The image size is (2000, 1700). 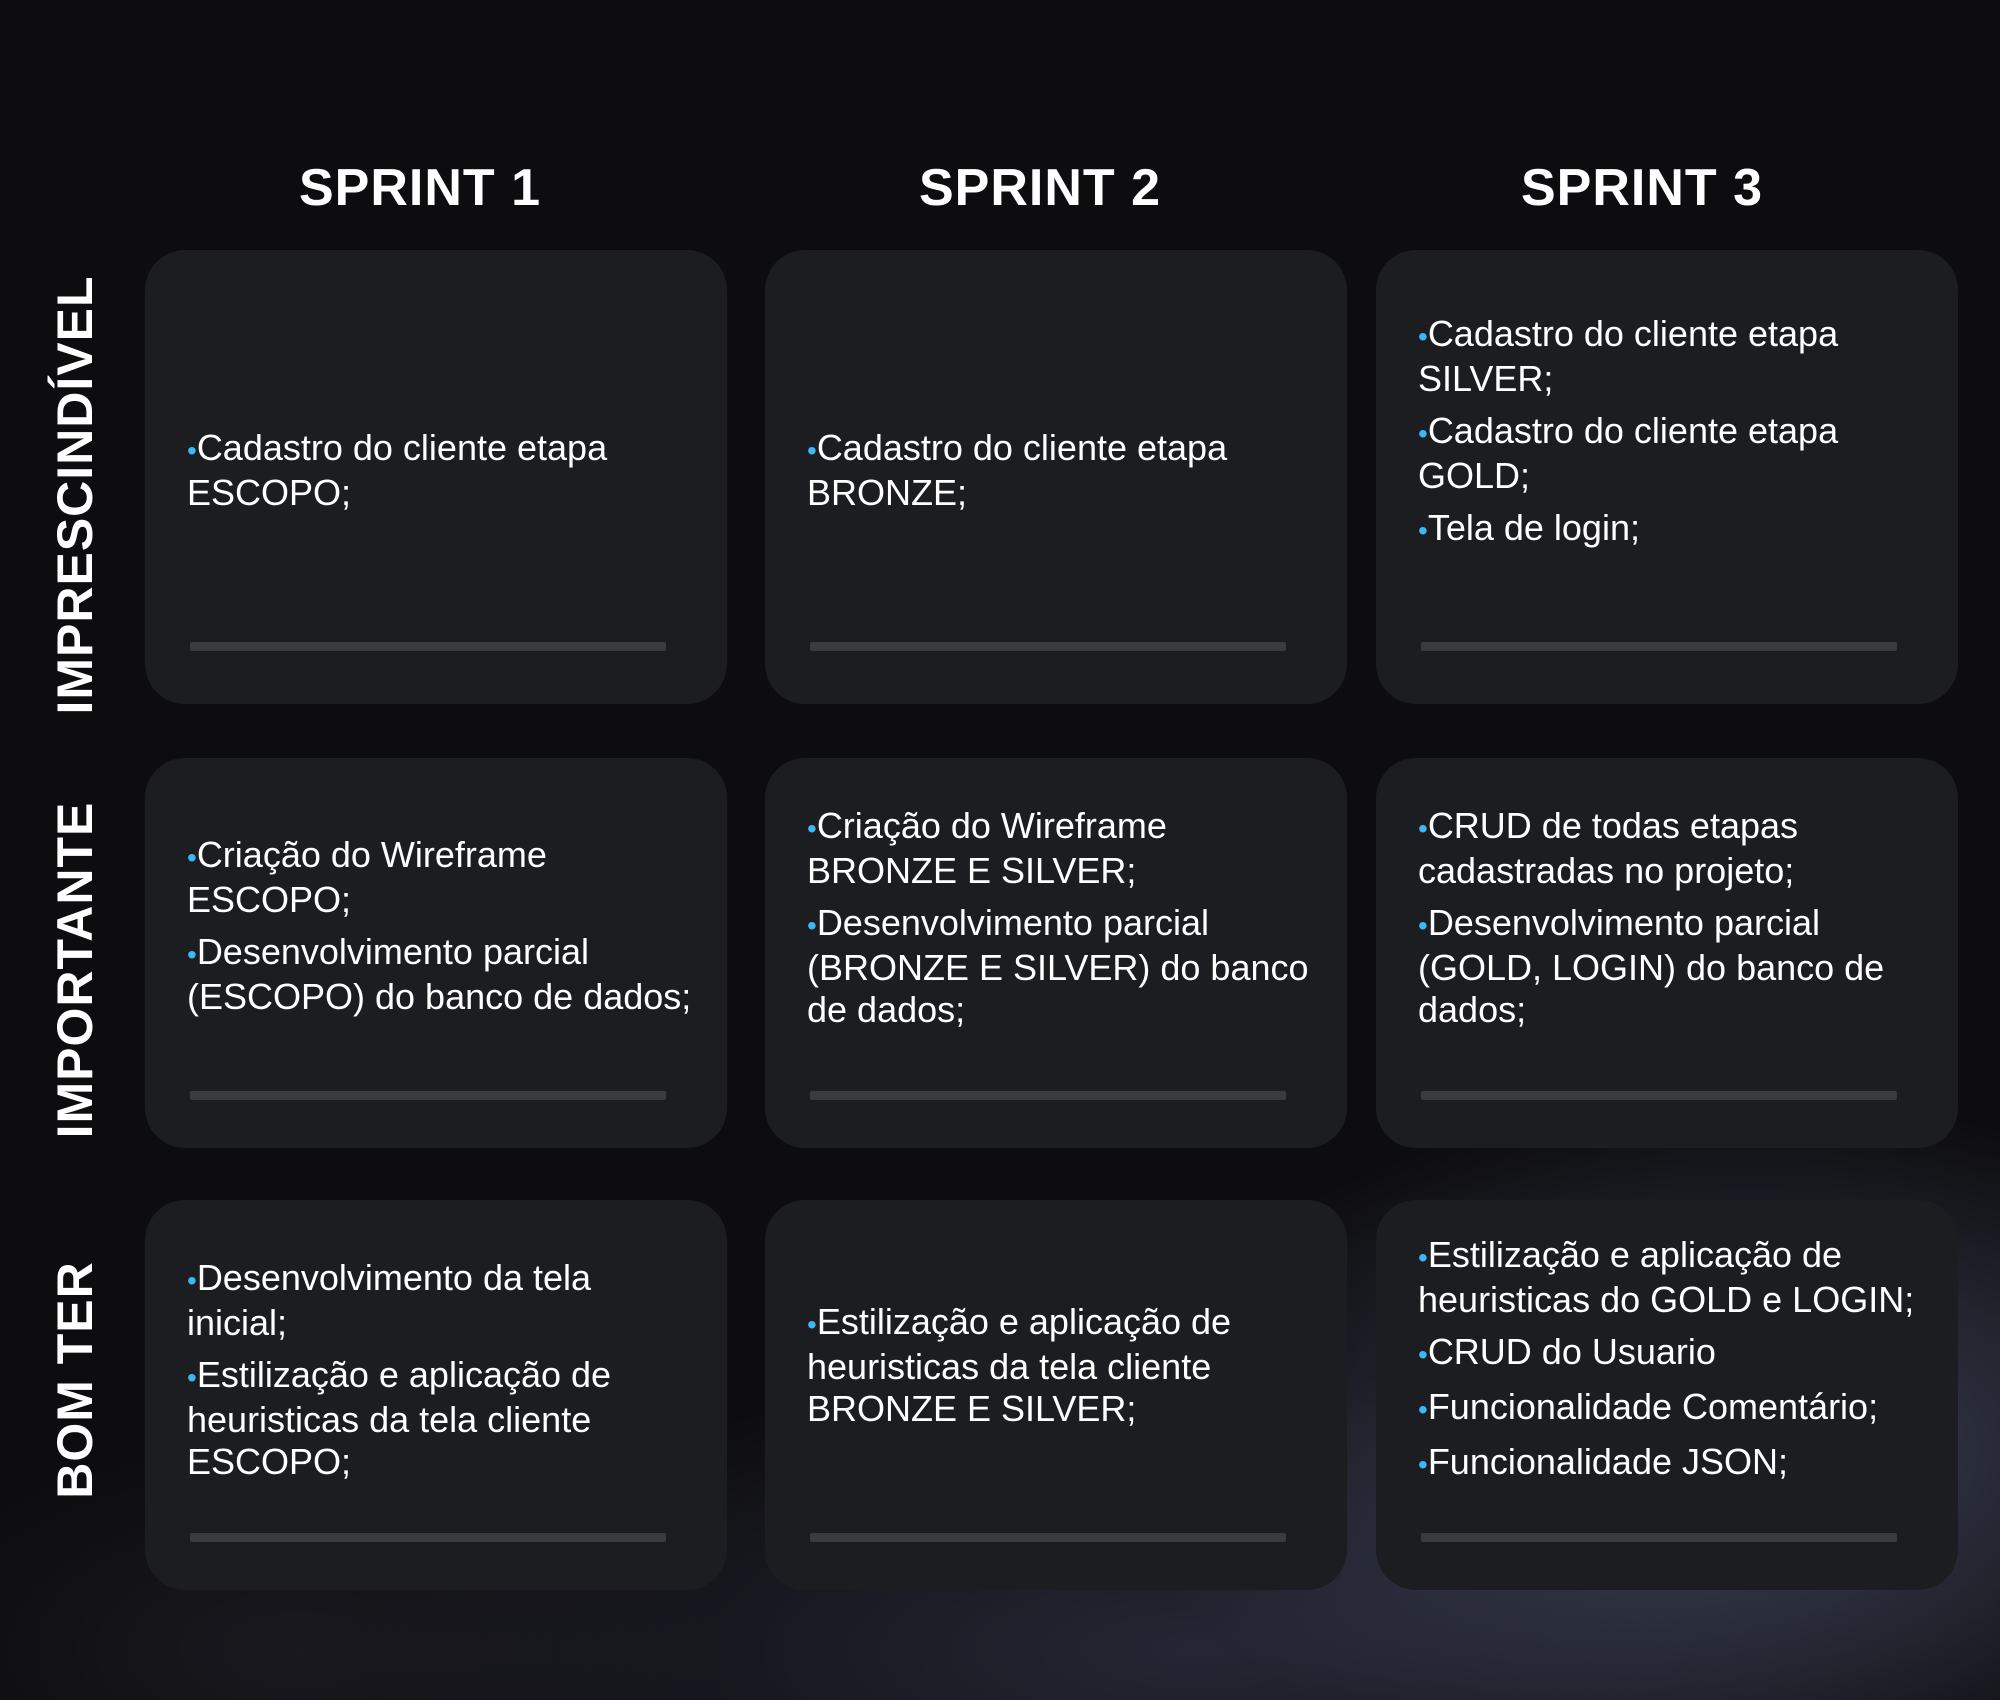 I want to click on card-items: •Cadastro do cliente etapa ESCOPO;, so click(x=443, y=470).